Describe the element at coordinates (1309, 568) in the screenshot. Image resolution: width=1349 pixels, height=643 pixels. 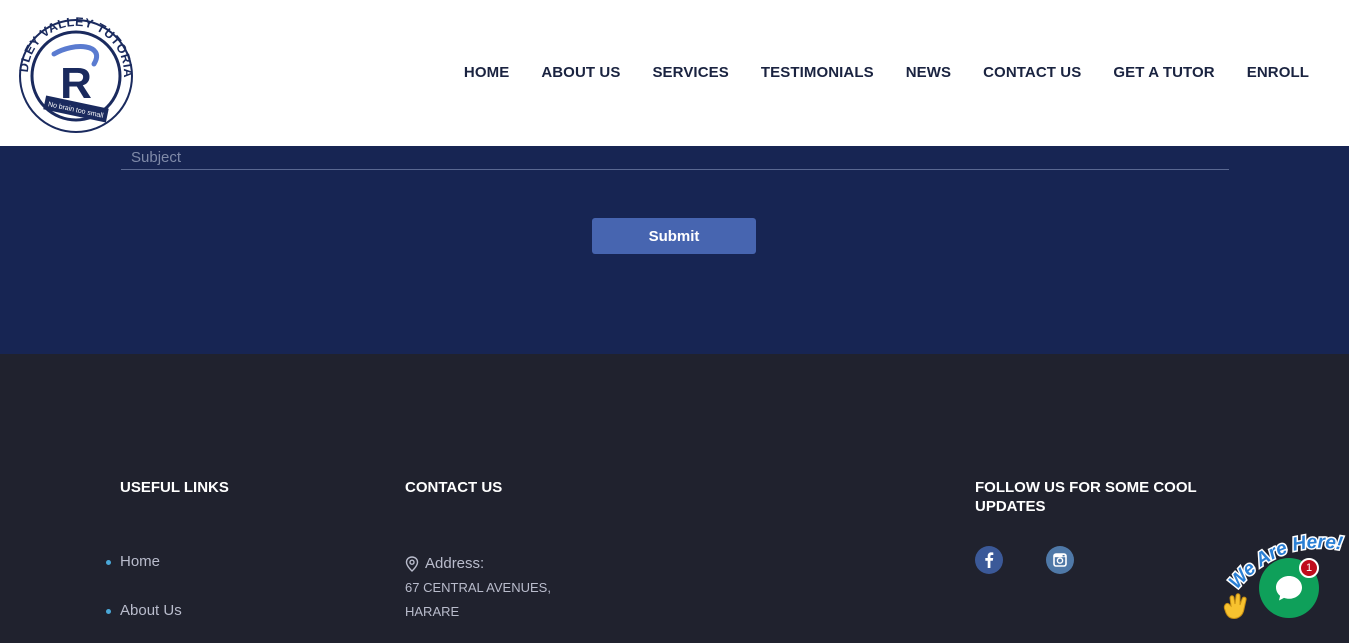
I see `chat-notification-badge: 1` at that location.